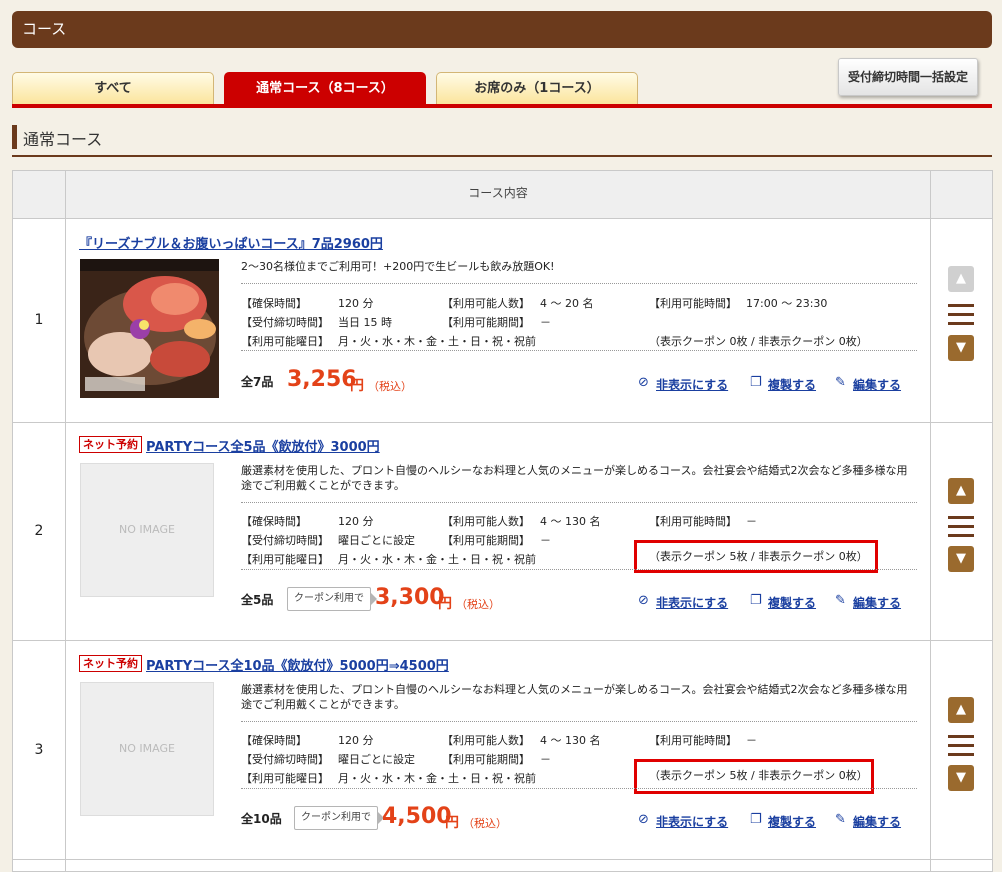  I want to click on tab-underline, so click(502, 106).